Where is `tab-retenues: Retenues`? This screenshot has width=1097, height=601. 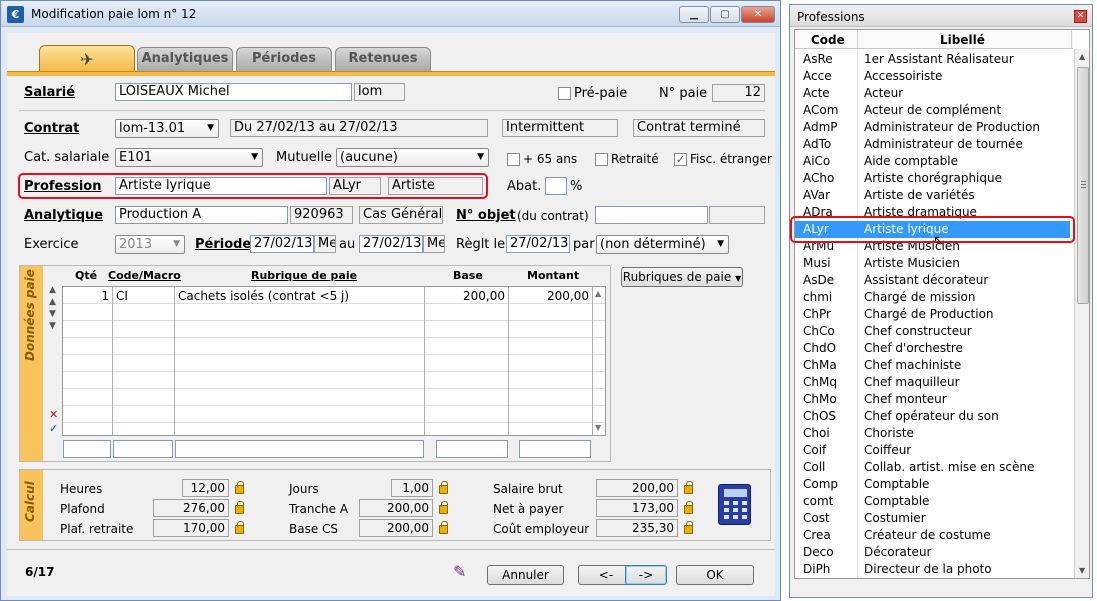 tab-retenues: Retenues is located at coordinates (383, 59).